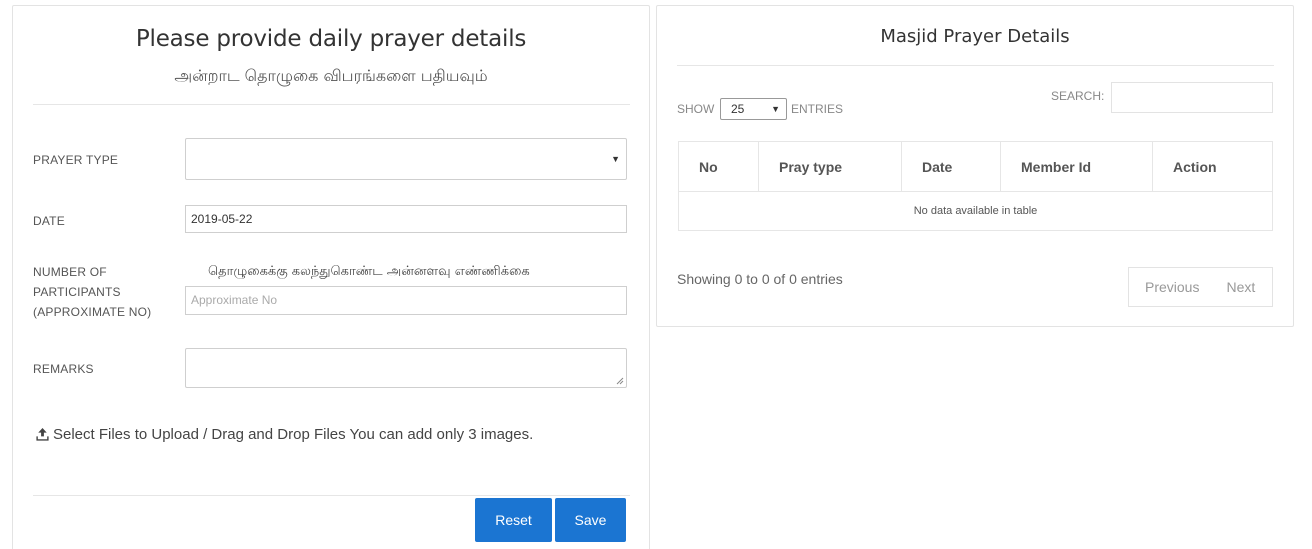 The height and width of the screenshot is (549, 1312). I want to click on participants-placeholder: Approximate No, so click(234, 300).